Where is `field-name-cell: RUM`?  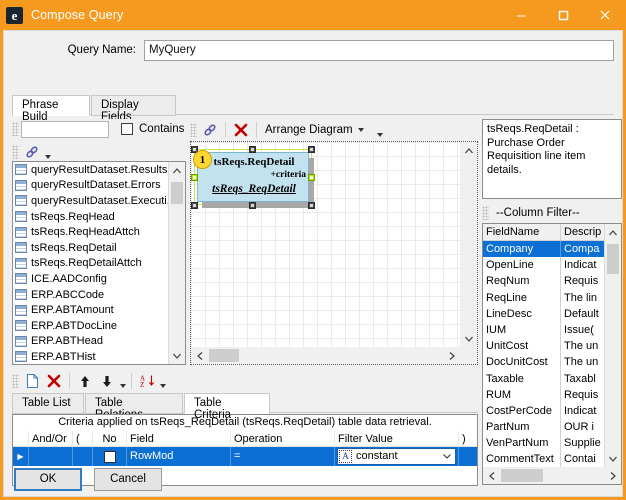 field-name-cell: RUM is located at coordinates (522, 394).